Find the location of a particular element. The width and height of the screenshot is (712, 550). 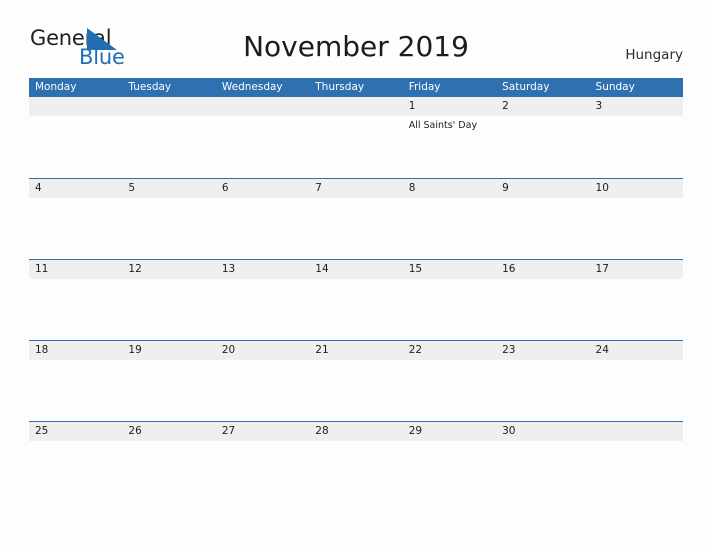

day-number: 10 is located at coordinates (602, 188).